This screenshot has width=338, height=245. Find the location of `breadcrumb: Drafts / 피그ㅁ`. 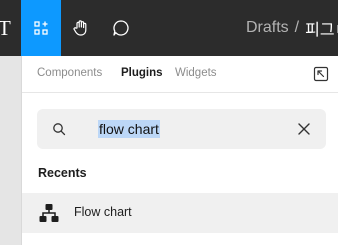

breadcrumb: Drafts / 피그ㅁ is located at coordinates (292, 28).